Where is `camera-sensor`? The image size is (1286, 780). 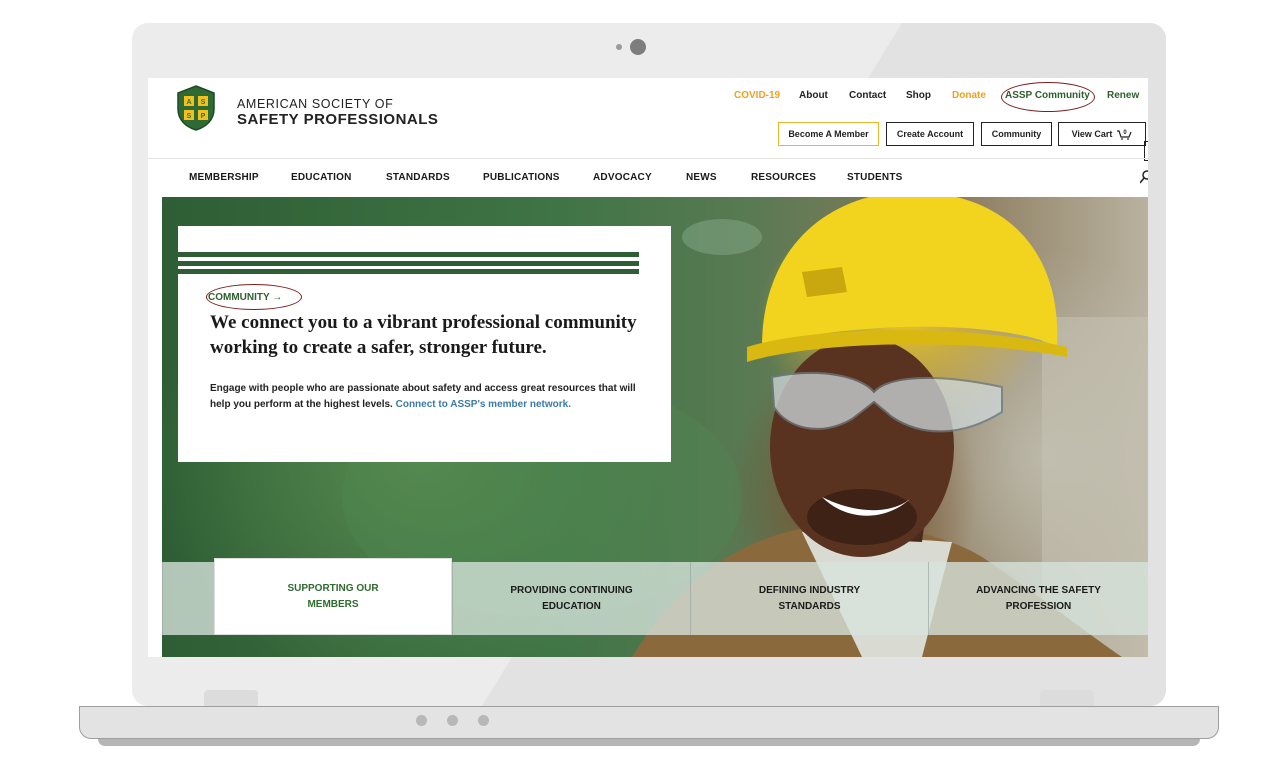
camera-sensor is located at coordinates (619, 47).